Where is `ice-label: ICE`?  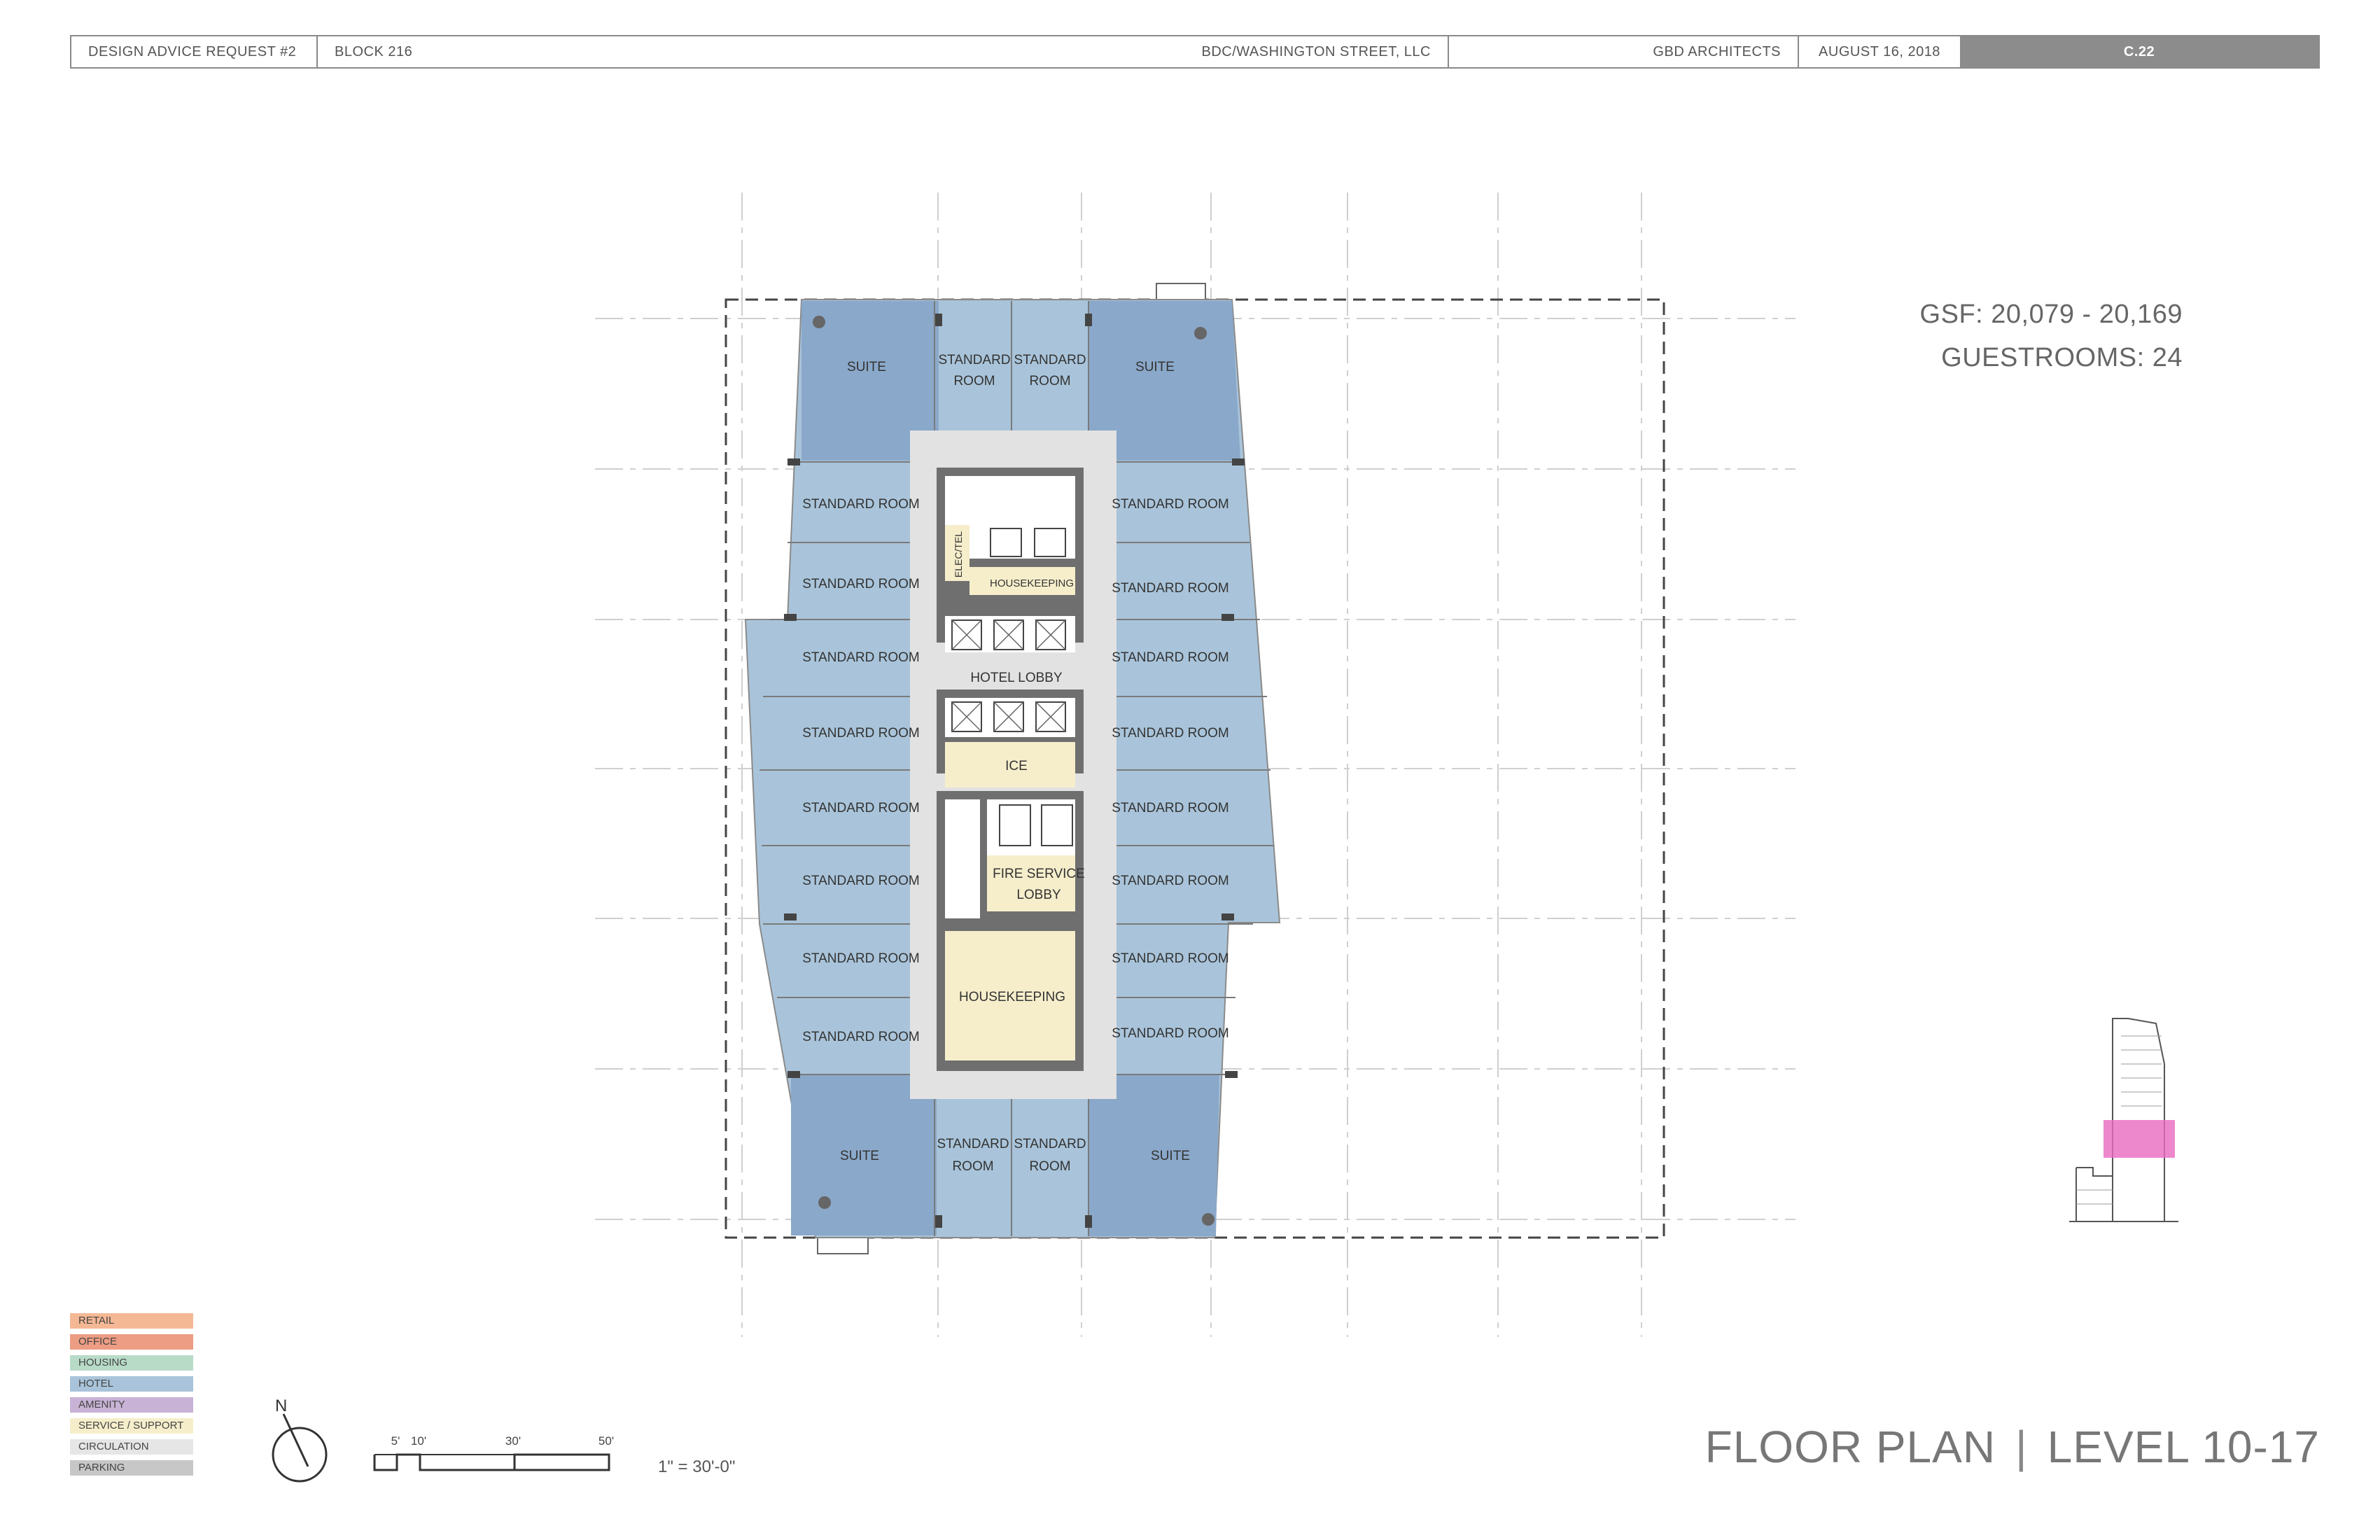 ice-label: ICE is located at coordinates (1016, 766).